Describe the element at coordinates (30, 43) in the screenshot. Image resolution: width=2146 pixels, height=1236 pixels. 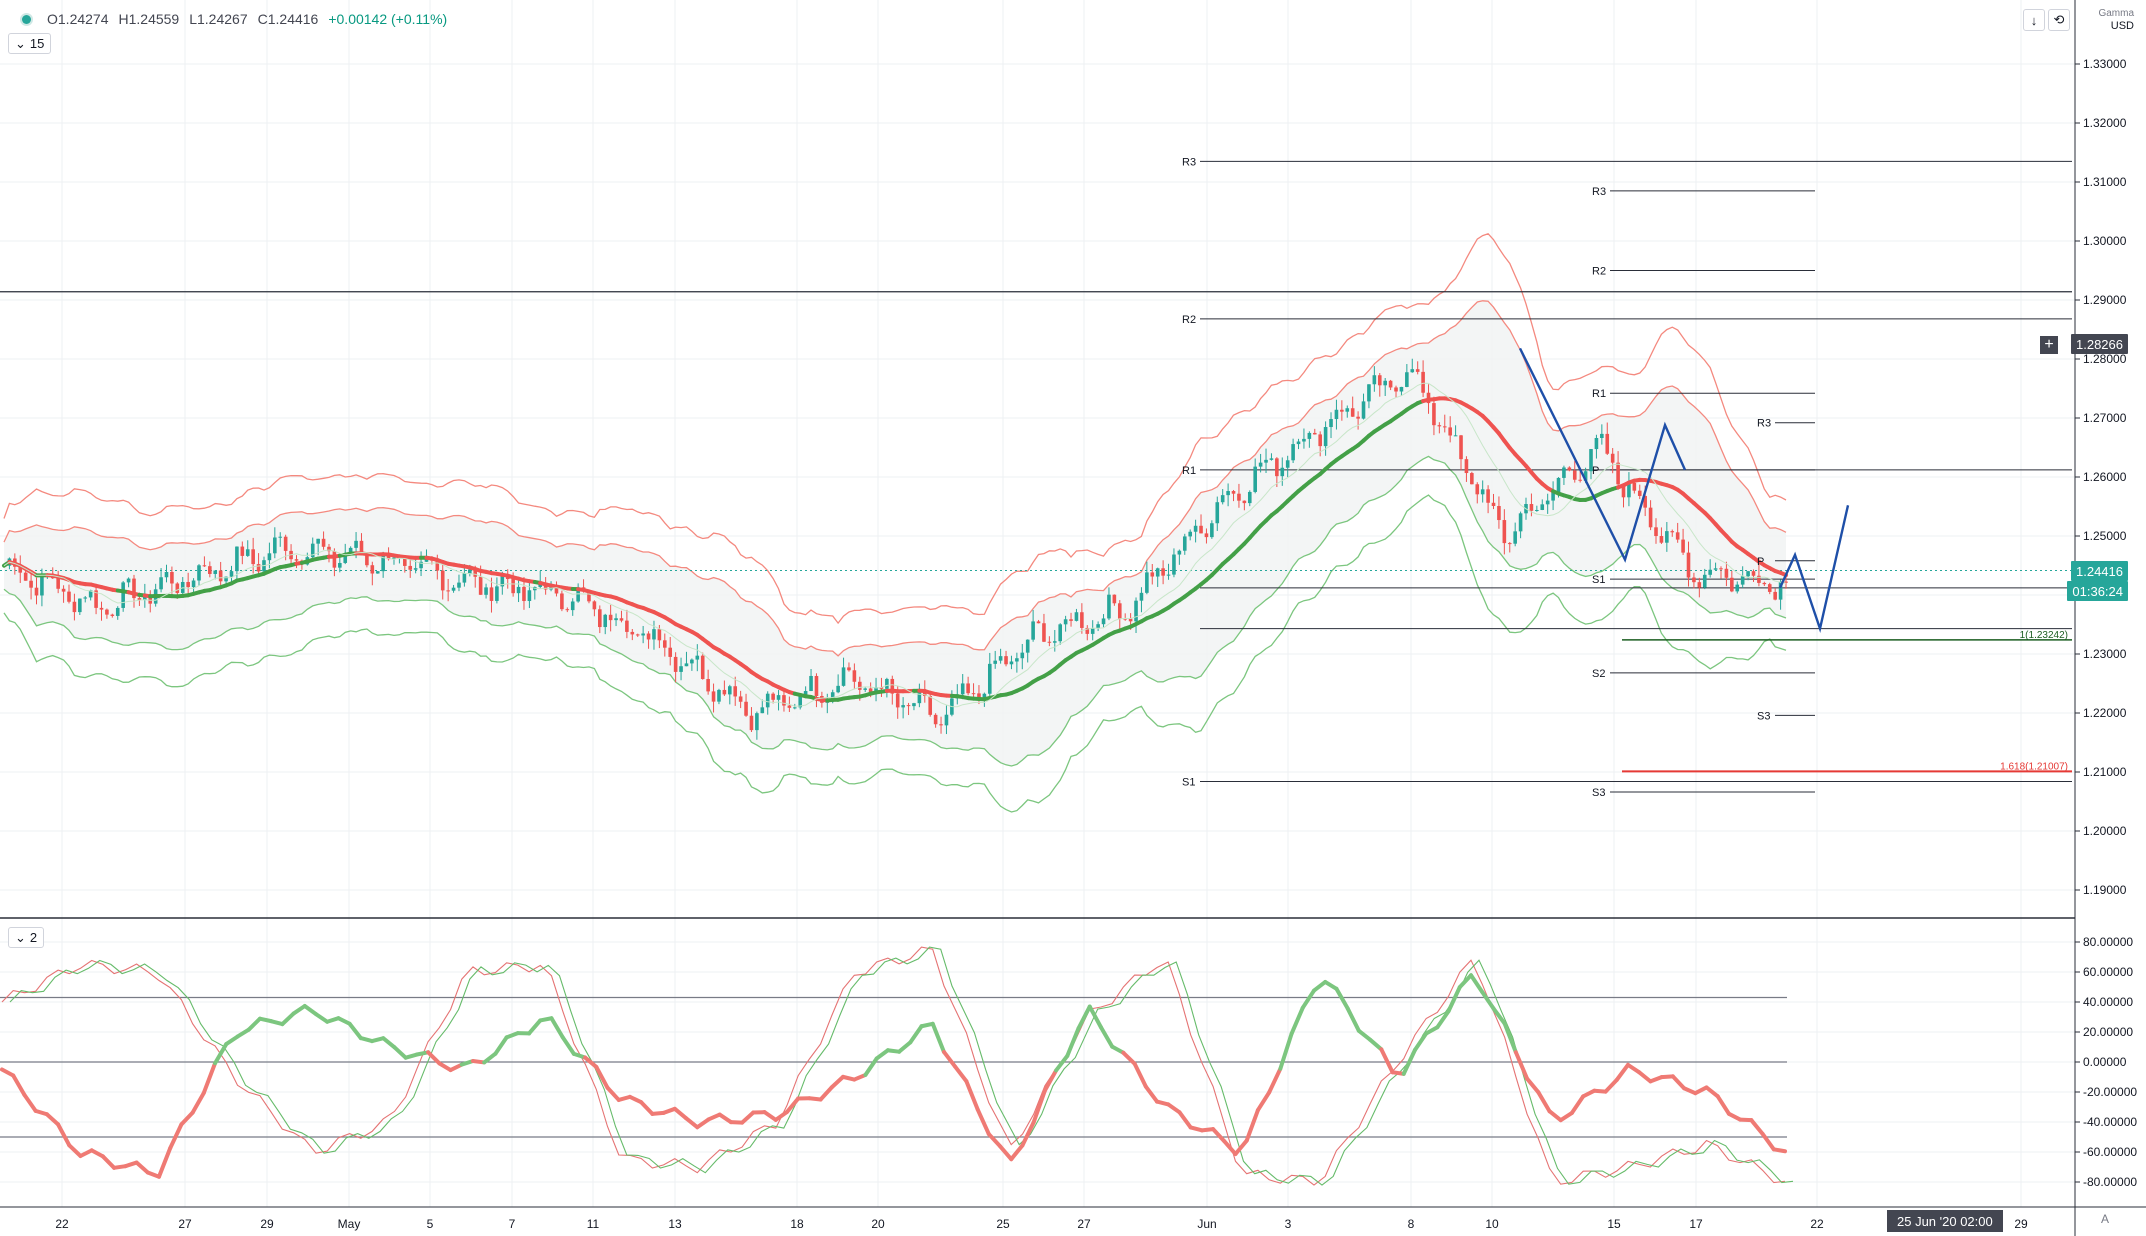
I see `interval-badge: ⌄ 15` at that location.